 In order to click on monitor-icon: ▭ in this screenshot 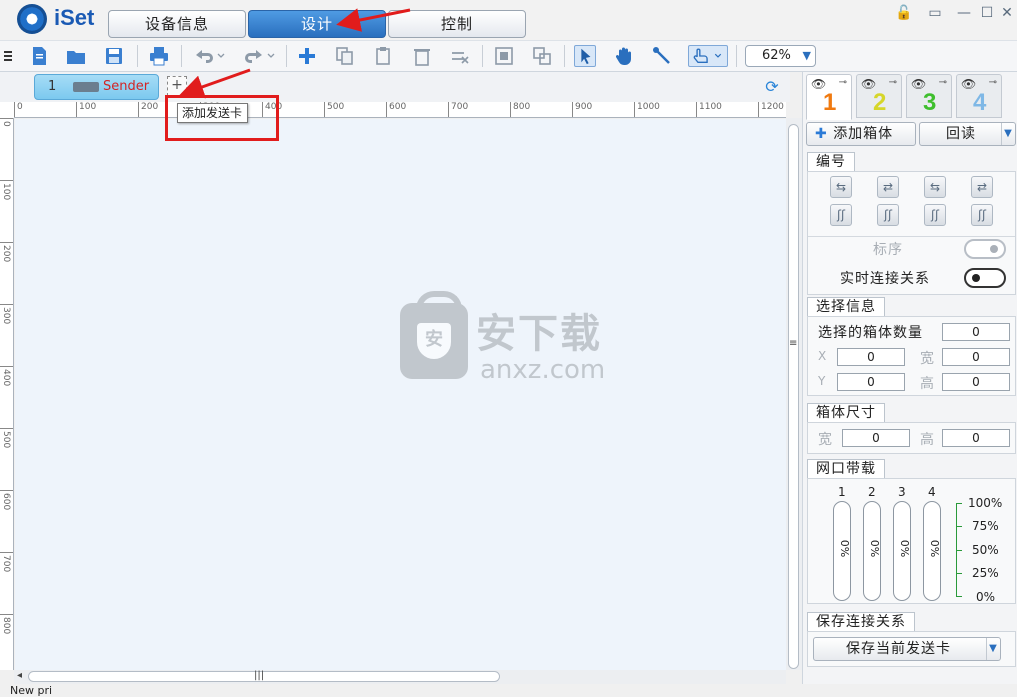, I will do `click(935, 13)`.